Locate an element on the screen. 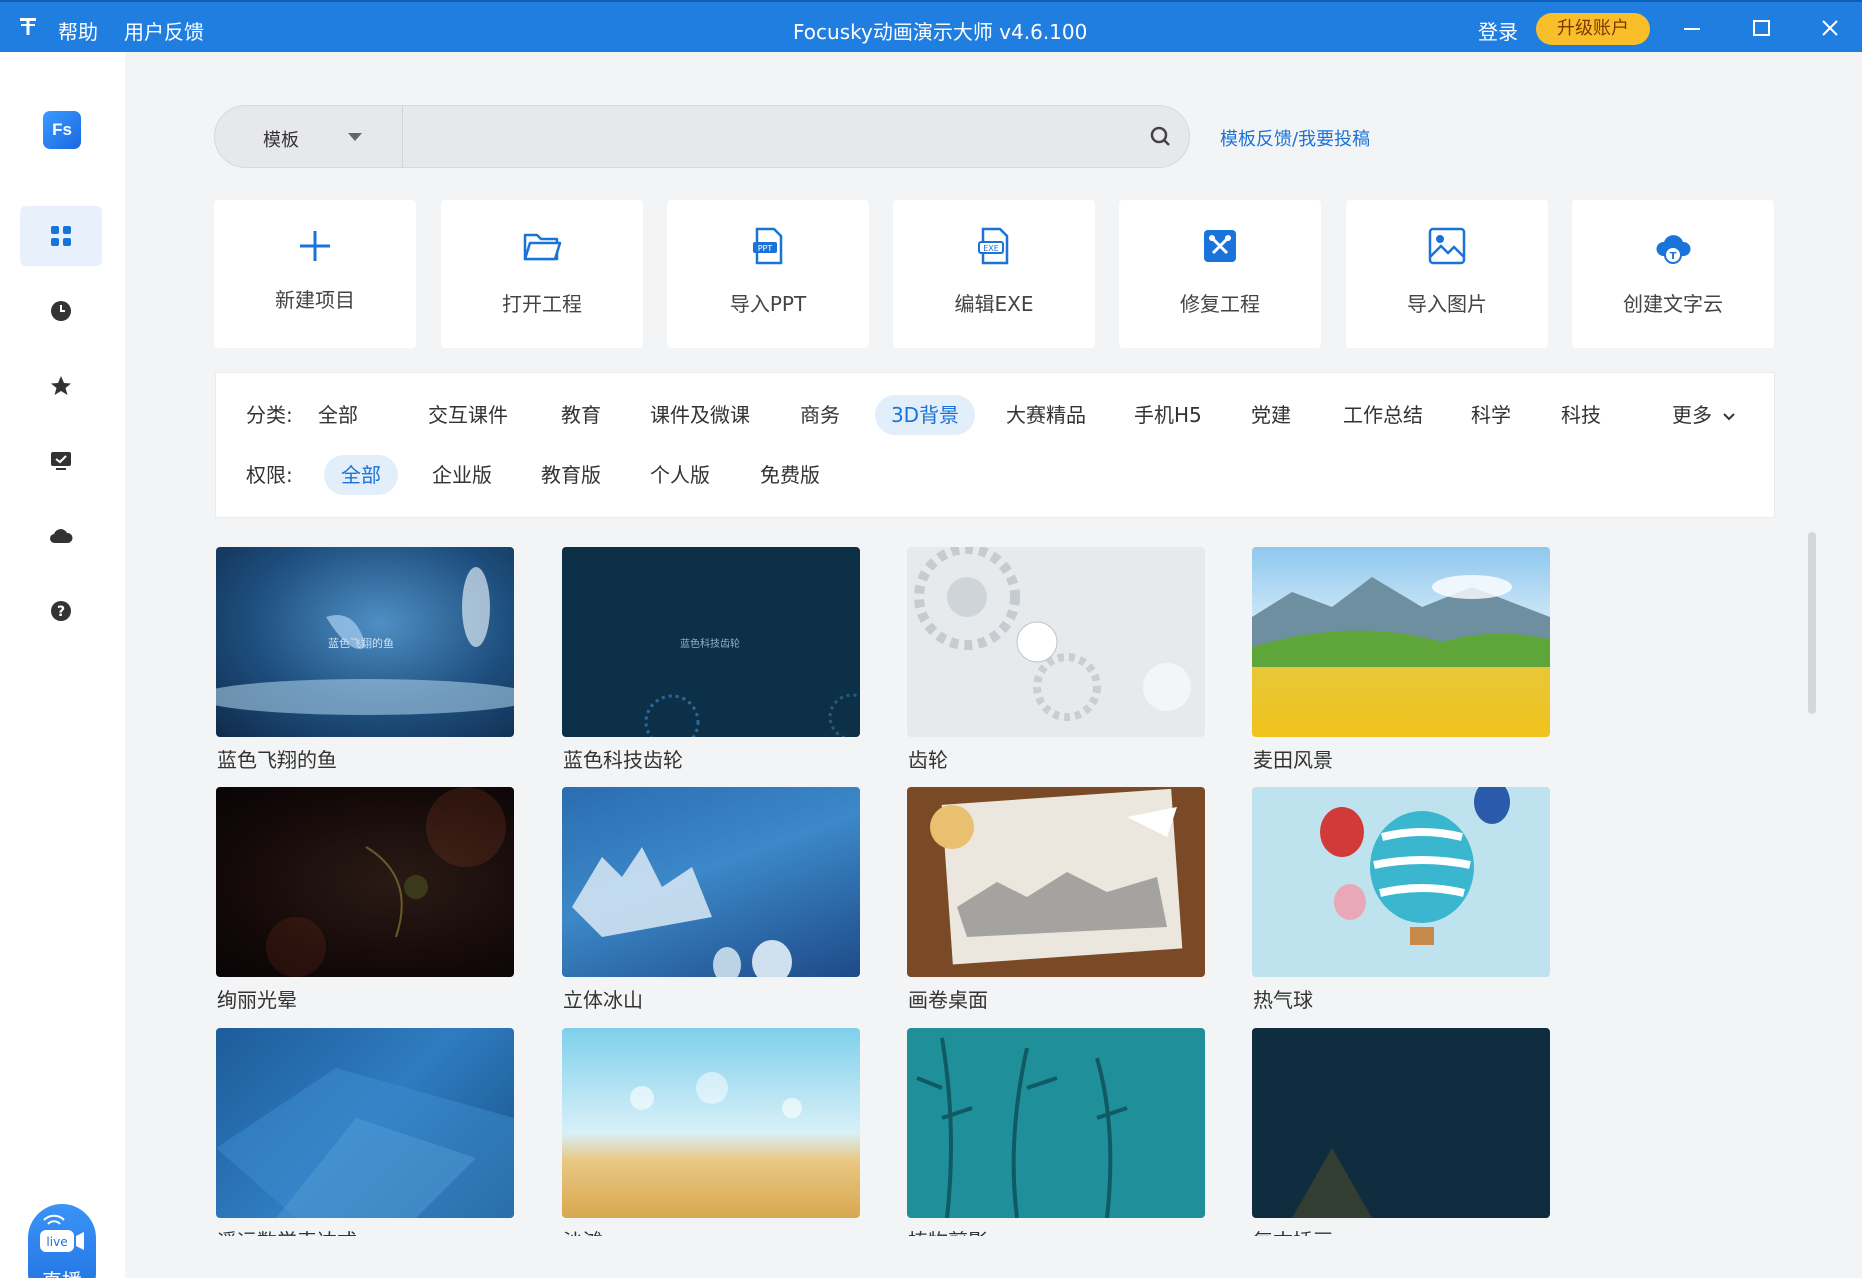 The height and width of the screenshot is (1278, 1862). action-label: 新建项目 is located at coordinates (315, 300).